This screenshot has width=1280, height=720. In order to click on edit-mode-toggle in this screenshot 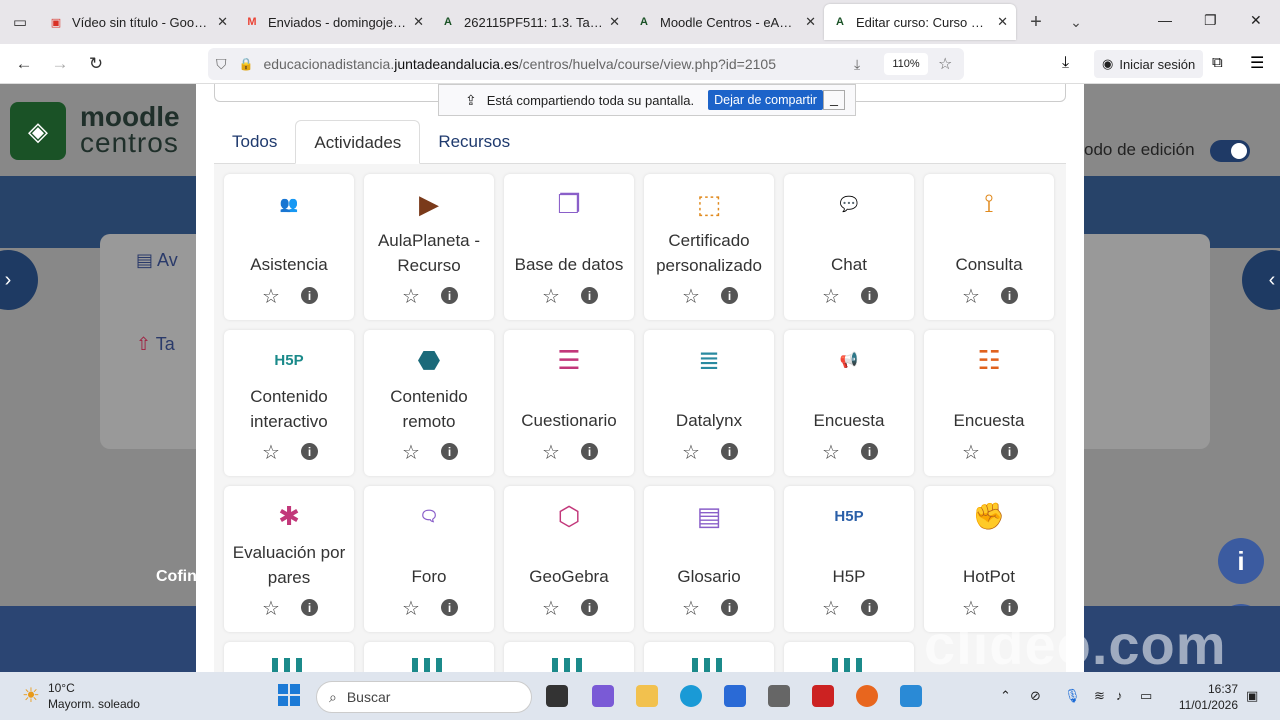, I will do `click(1230, 151)`.